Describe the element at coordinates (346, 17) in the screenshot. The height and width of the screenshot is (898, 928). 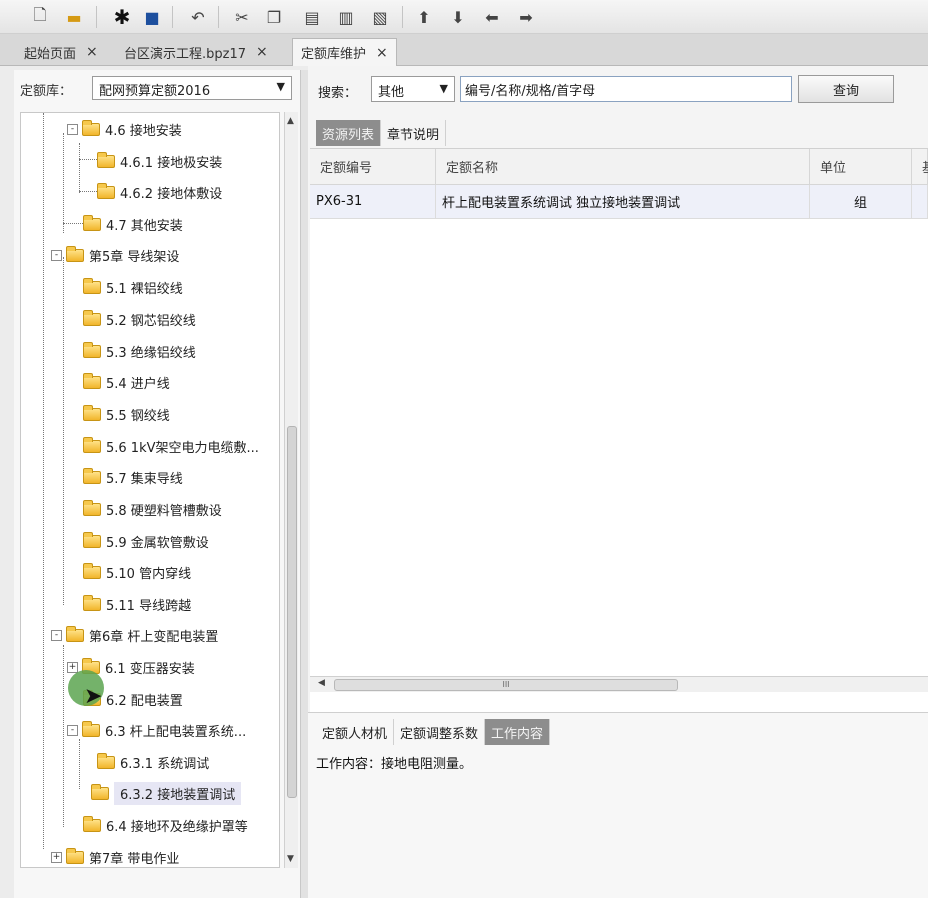
I see `delete-icon: ▥` at that location.